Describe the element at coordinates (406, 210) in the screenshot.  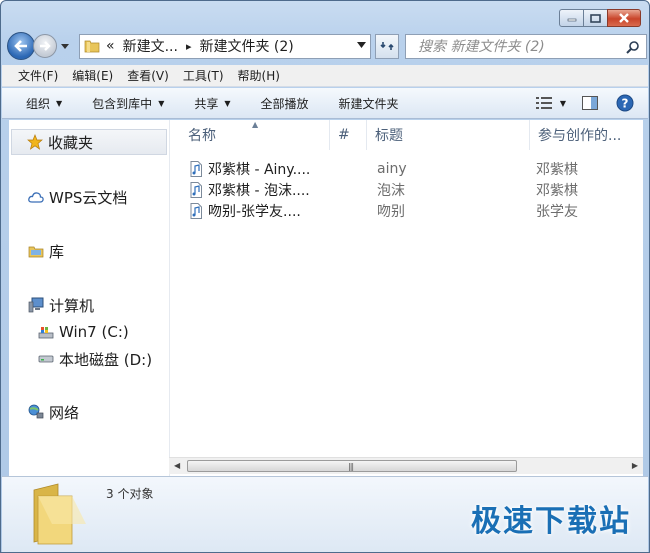
I see `table-row: 吻别-张学友.... 吻别 张学友` at that location.